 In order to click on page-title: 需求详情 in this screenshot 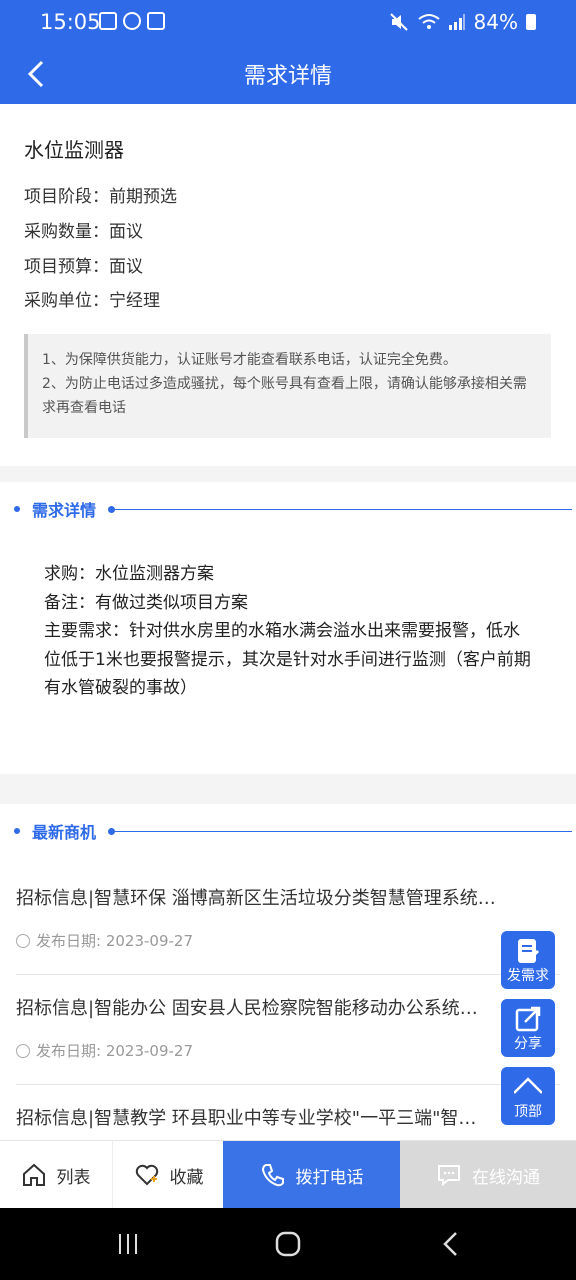, I will do `click(287, 76)`.